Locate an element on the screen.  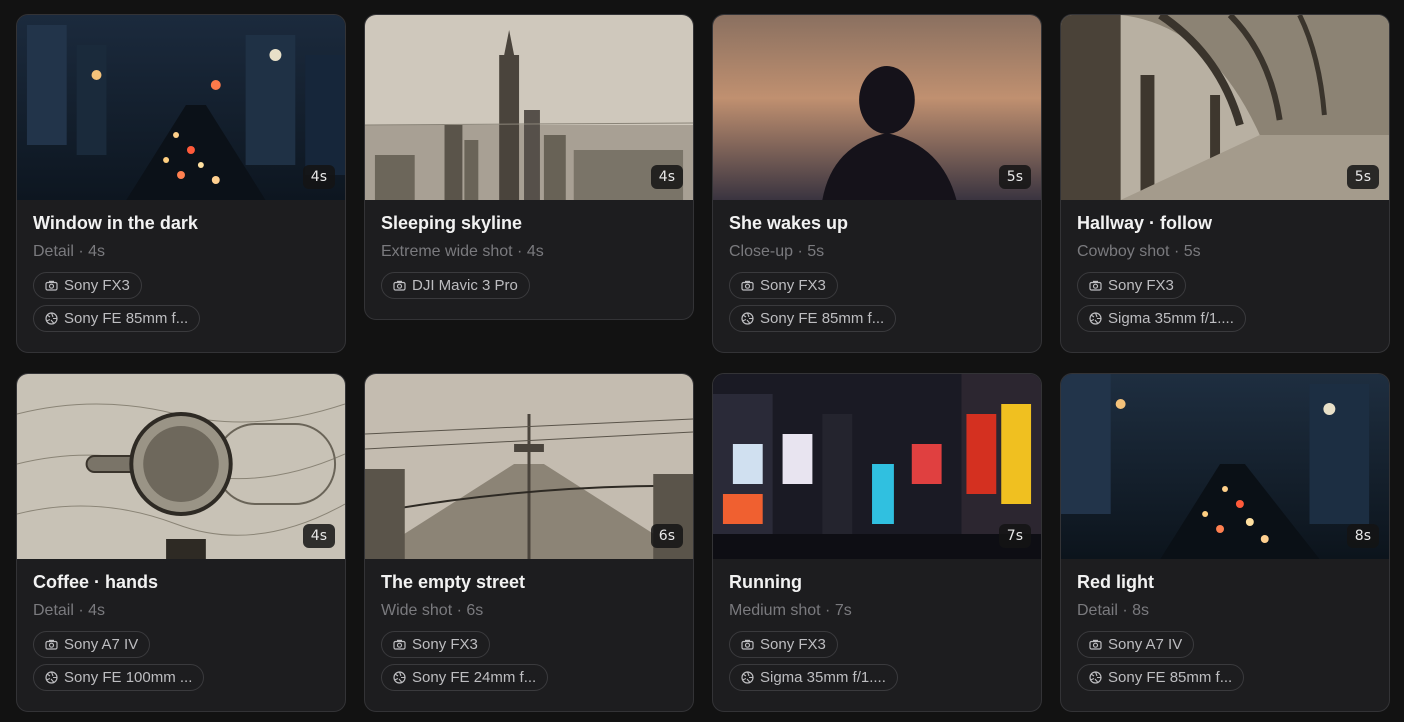
shot-meta: Extreme wide shot · 4s is located at coordinates (462, 251).